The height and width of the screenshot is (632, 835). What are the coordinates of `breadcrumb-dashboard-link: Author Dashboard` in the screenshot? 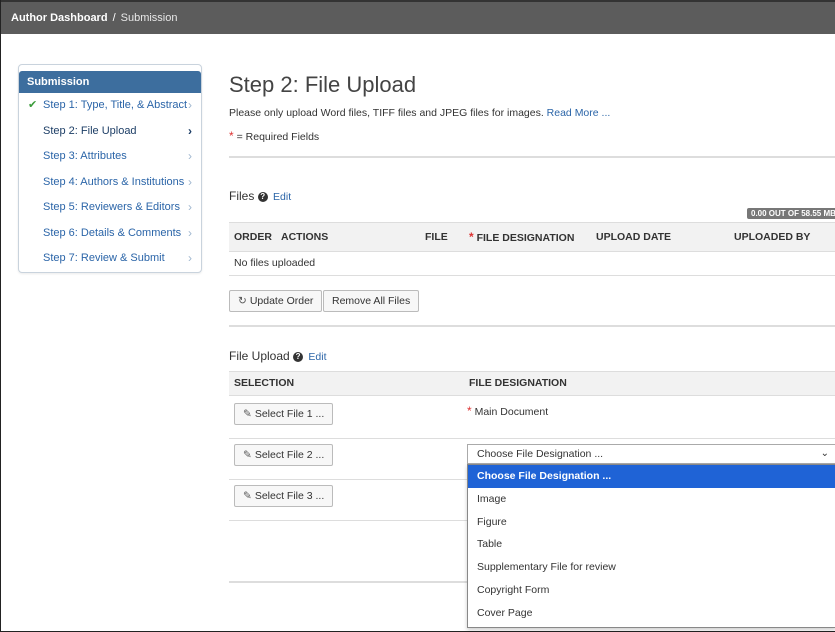 It's located at (59, 18).